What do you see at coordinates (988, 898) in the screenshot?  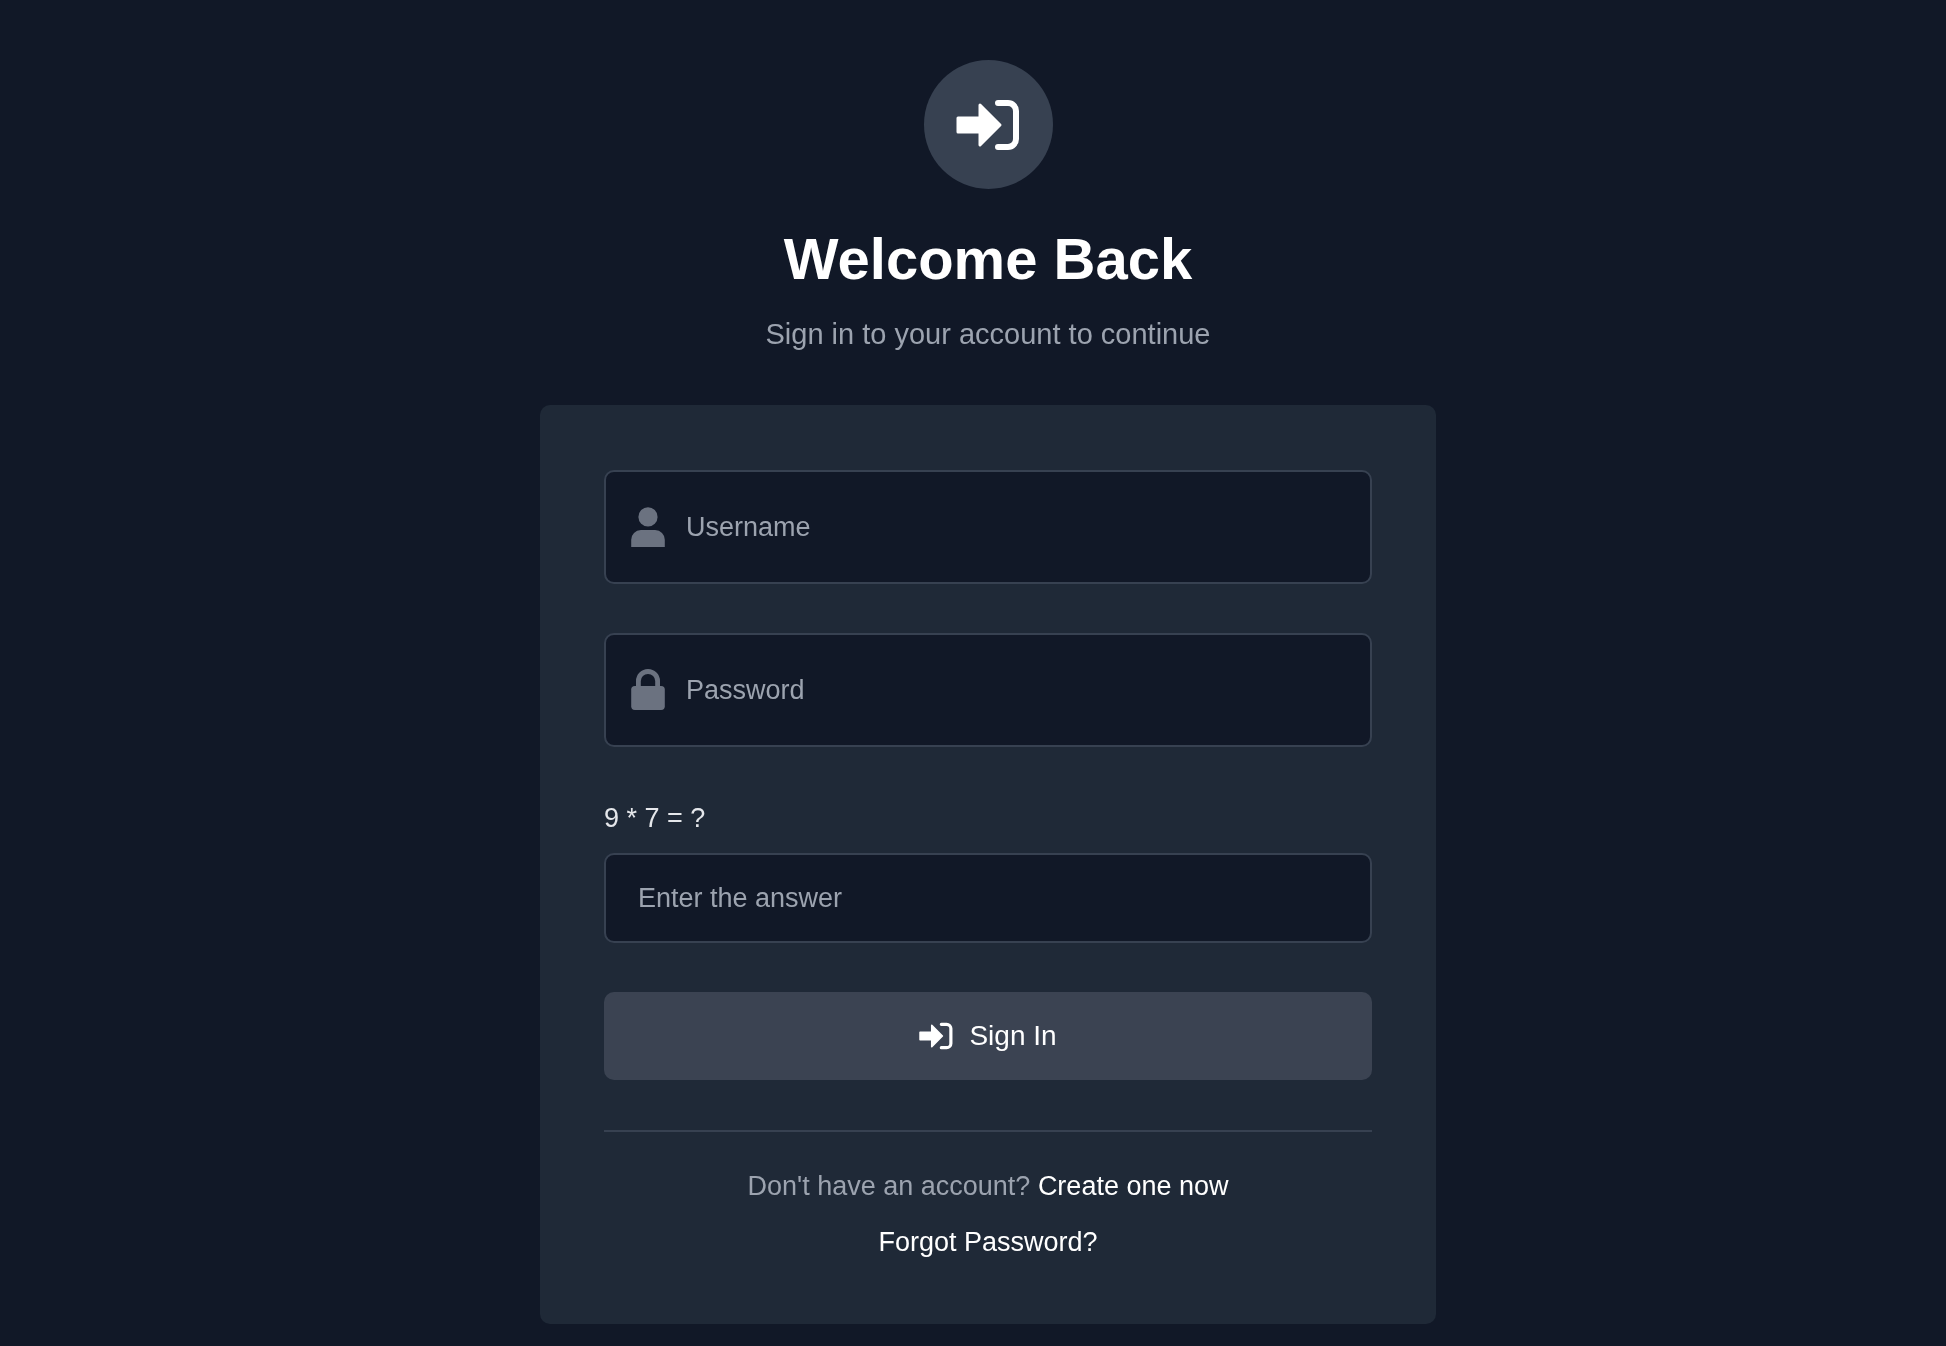 I see `answer-field: Enter the answer` at bounding box center [988, 898].